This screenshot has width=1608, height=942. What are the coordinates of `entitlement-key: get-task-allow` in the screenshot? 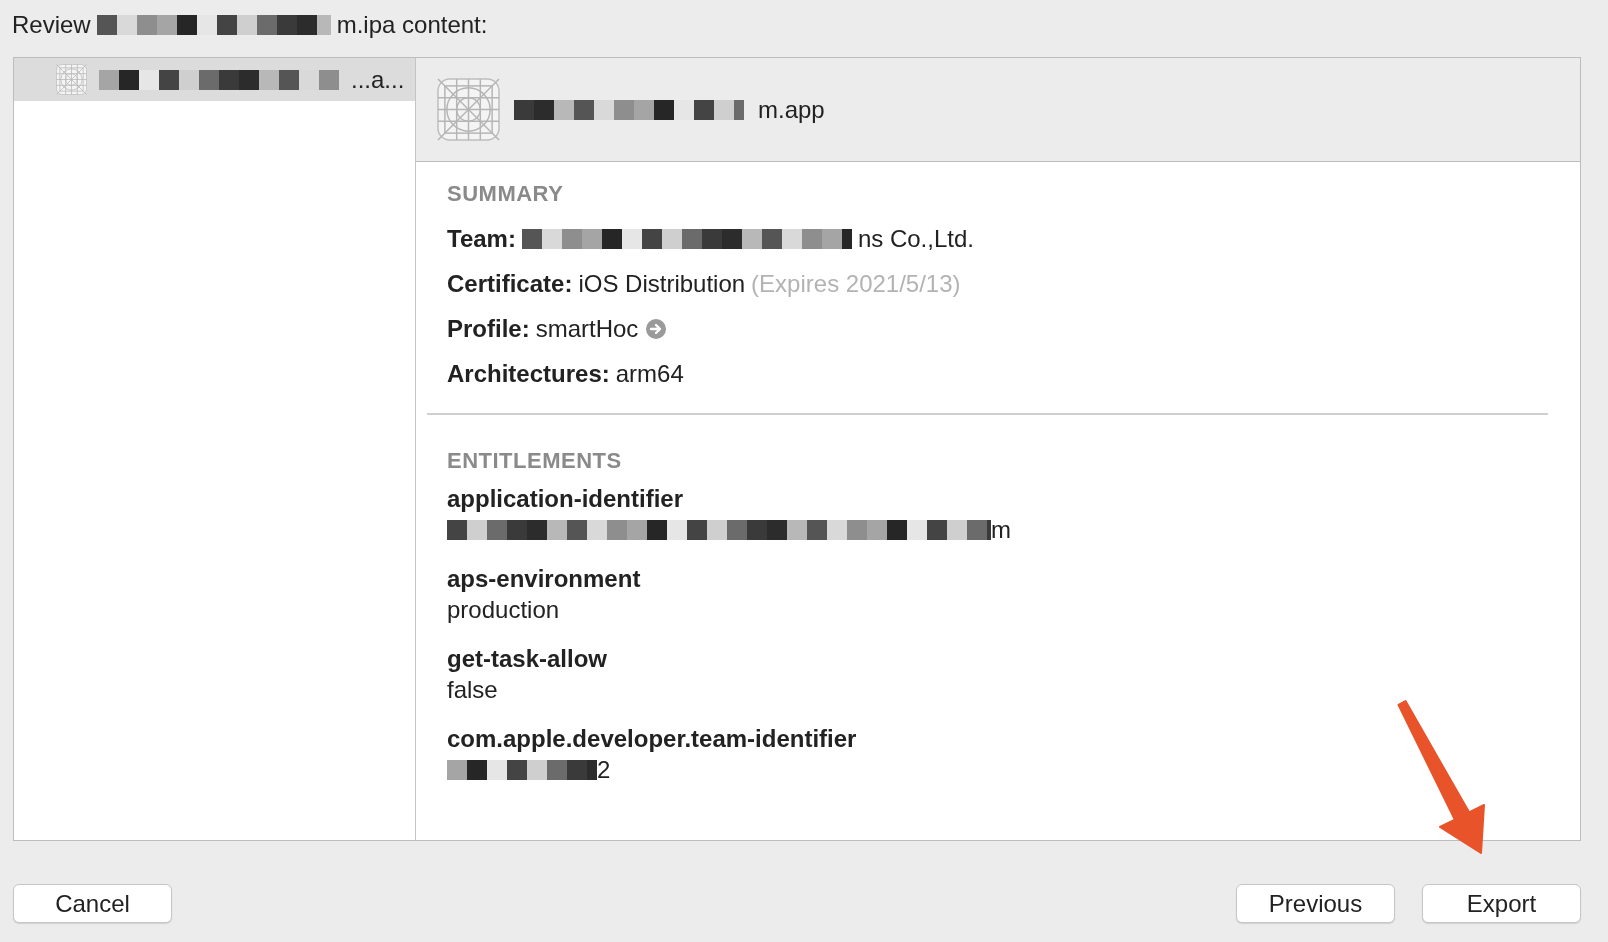 It's located at (527, 658).